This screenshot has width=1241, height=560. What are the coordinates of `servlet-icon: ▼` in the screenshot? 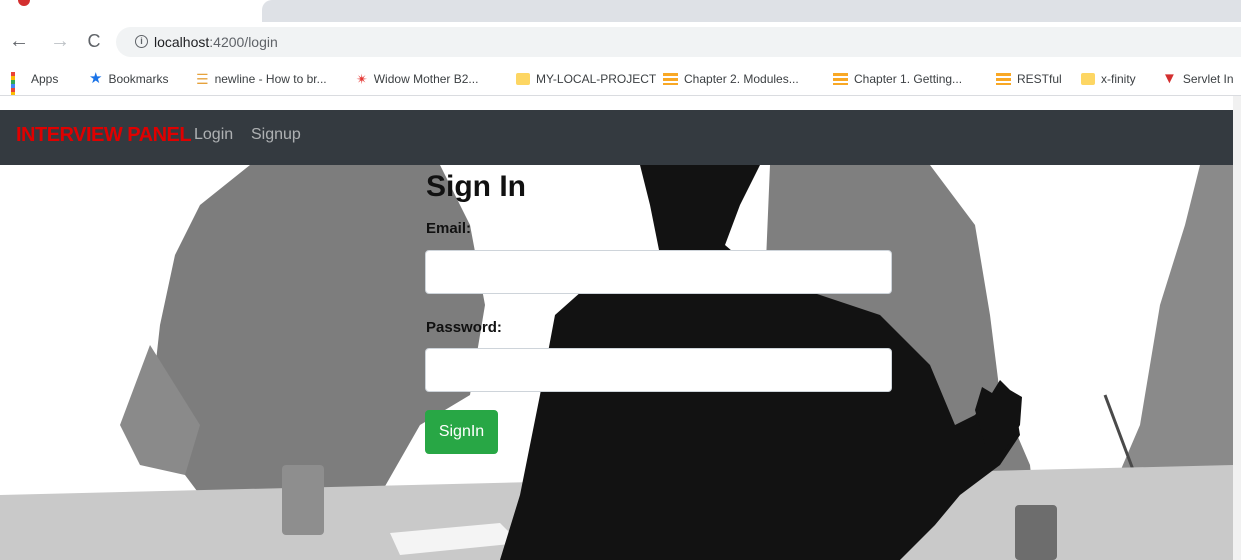 It's located at (1169, 78).